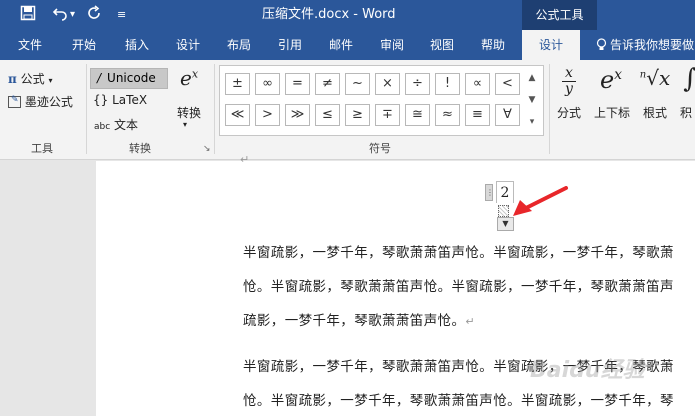 Image resolution: width=695 pixels, height=416 pixels. Describe the element at coordinates (503, 211) in the screenshot. I see `equation-placeholder` at that location.